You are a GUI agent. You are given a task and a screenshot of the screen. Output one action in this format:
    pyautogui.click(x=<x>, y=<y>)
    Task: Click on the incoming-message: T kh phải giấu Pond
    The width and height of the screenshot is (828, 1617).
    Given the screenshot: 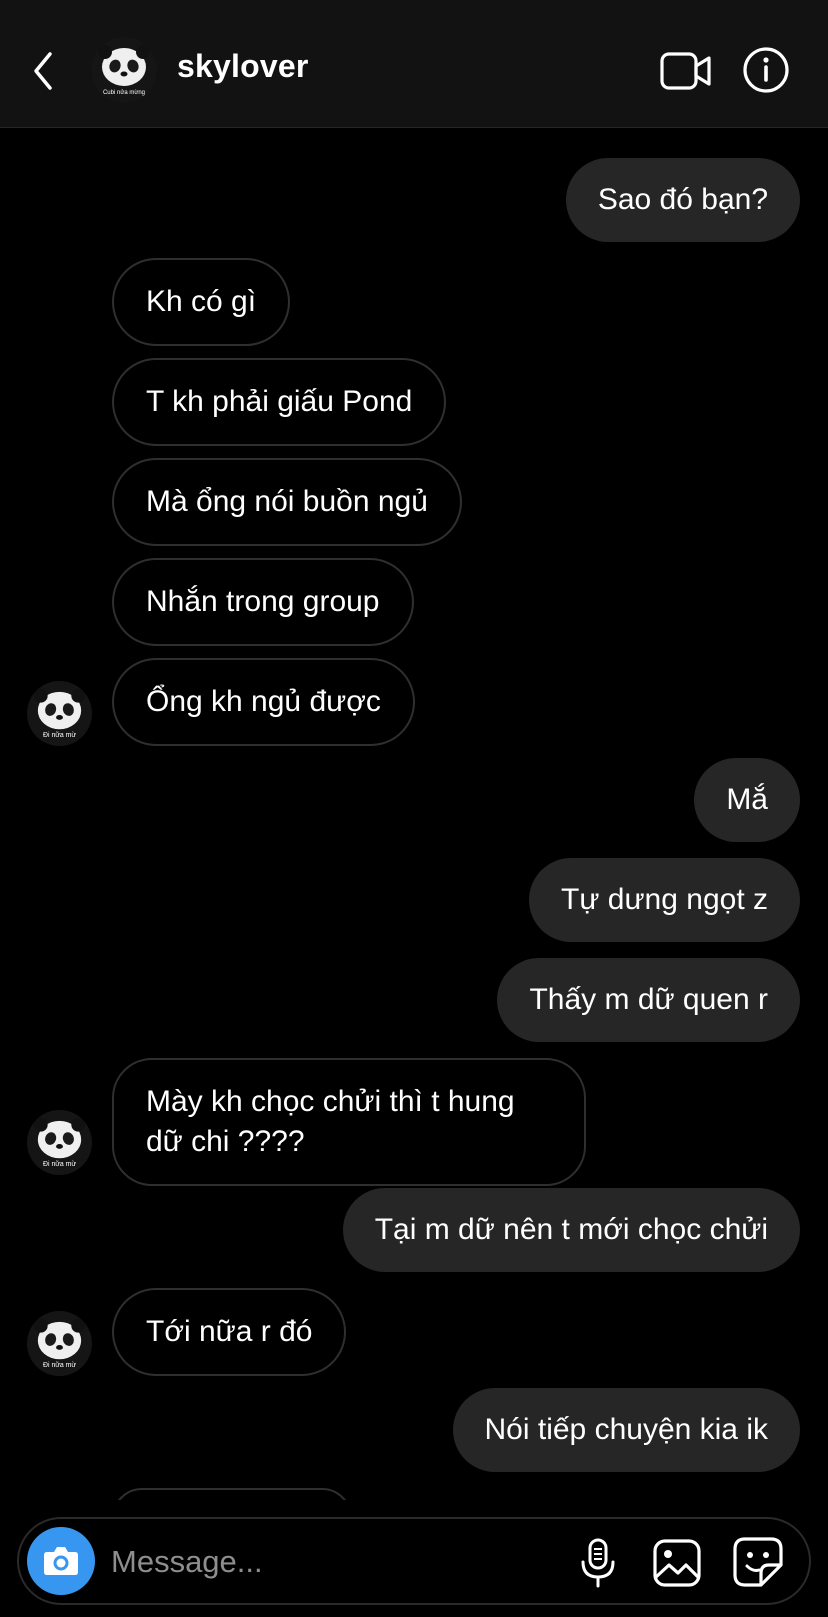 What is the action you would take?
    pyautogui.click(x=279, y=402)
    